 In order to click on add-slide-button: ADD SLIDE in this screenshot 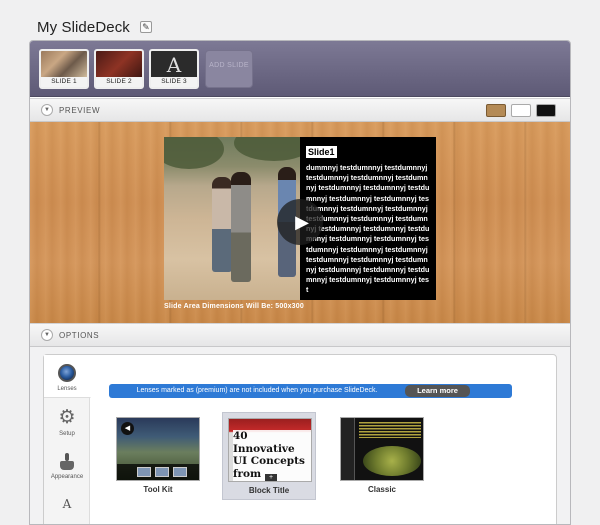, I will do `click(229, 69)`.